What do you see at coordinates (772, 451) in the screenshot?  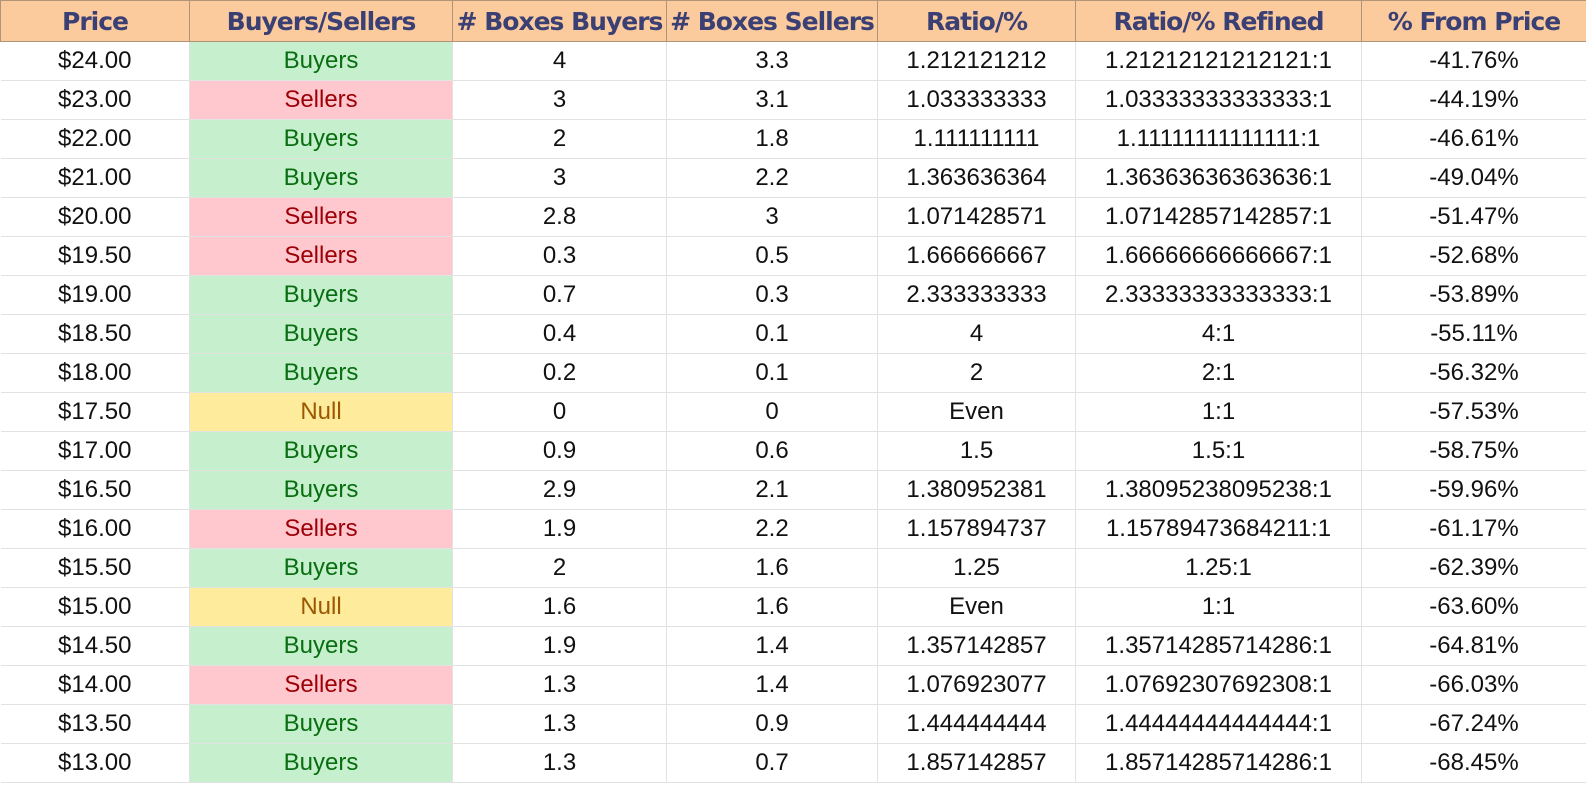 I see `boxes-sellers-cell: 0.6` at bounding box center [772, 451].